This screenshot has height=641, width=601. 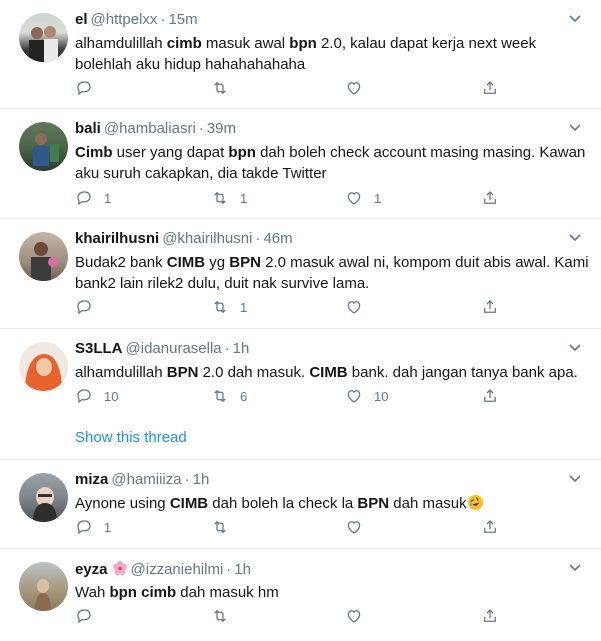 I want to click on timestamp: 46m, so click(x=277, y=238).